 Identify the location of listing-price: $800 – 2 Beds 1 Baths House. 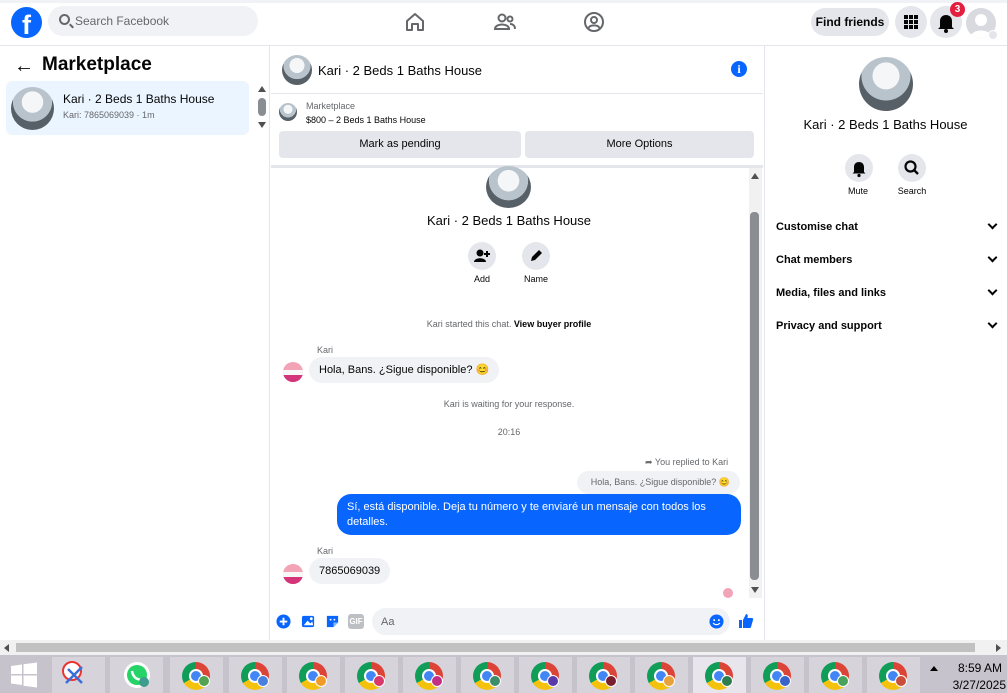
(366, 120).